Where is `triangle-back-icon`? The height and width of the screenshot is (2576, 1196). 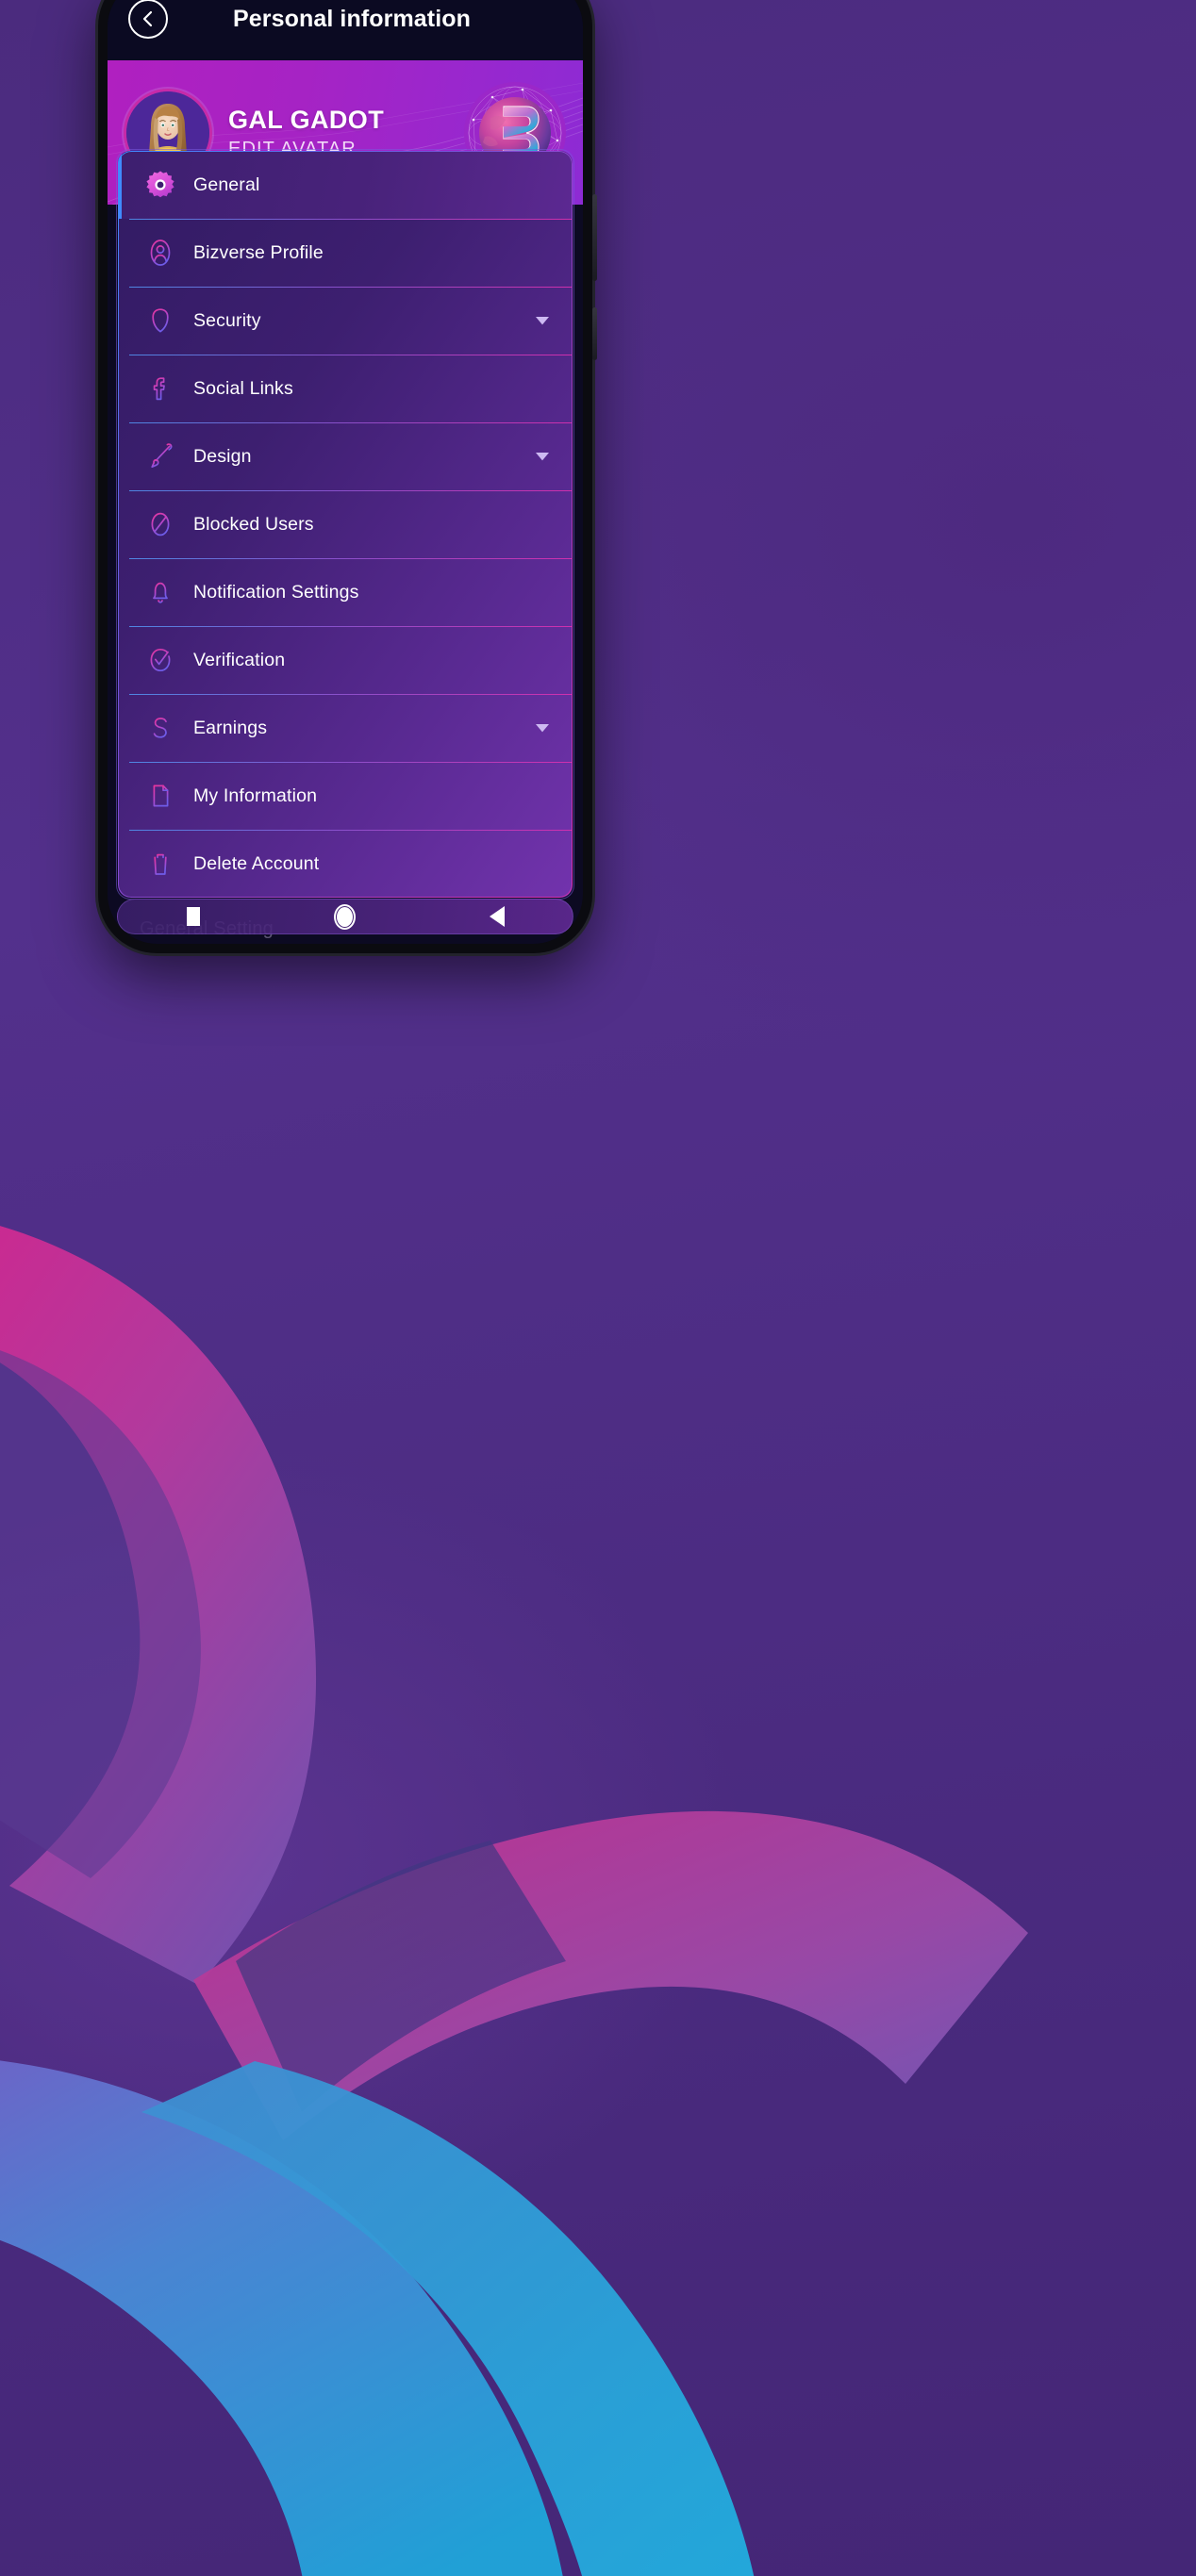 triangle-back-icon is located at coordinates (497, 916).